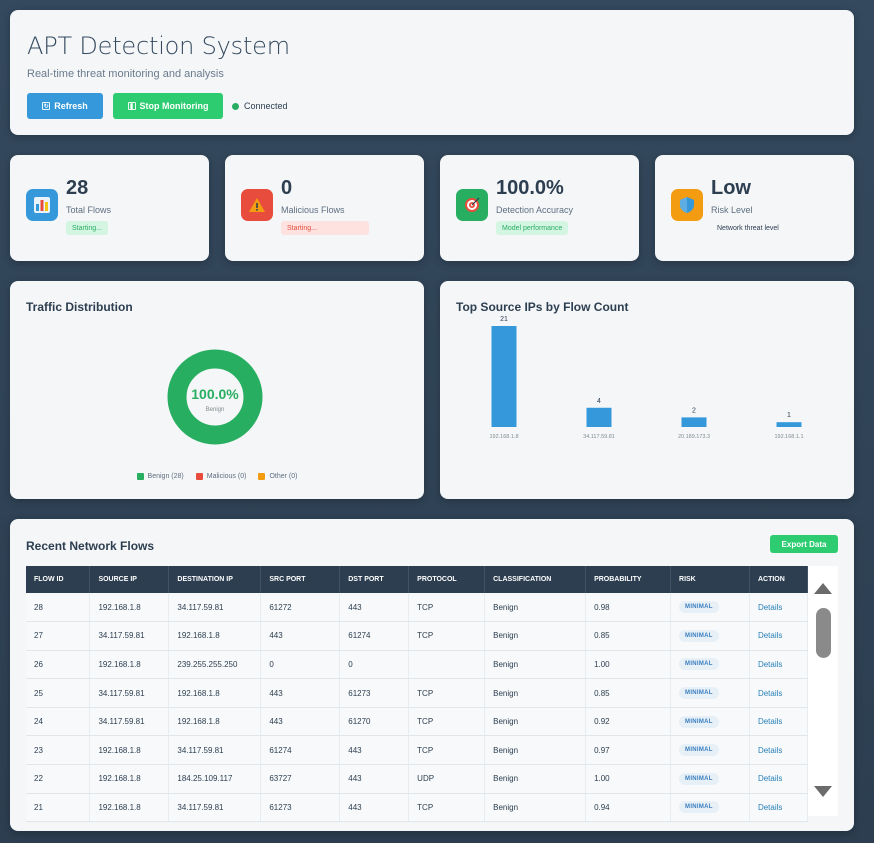  I want to click on status-badge: Model performance, so click(532, 228).